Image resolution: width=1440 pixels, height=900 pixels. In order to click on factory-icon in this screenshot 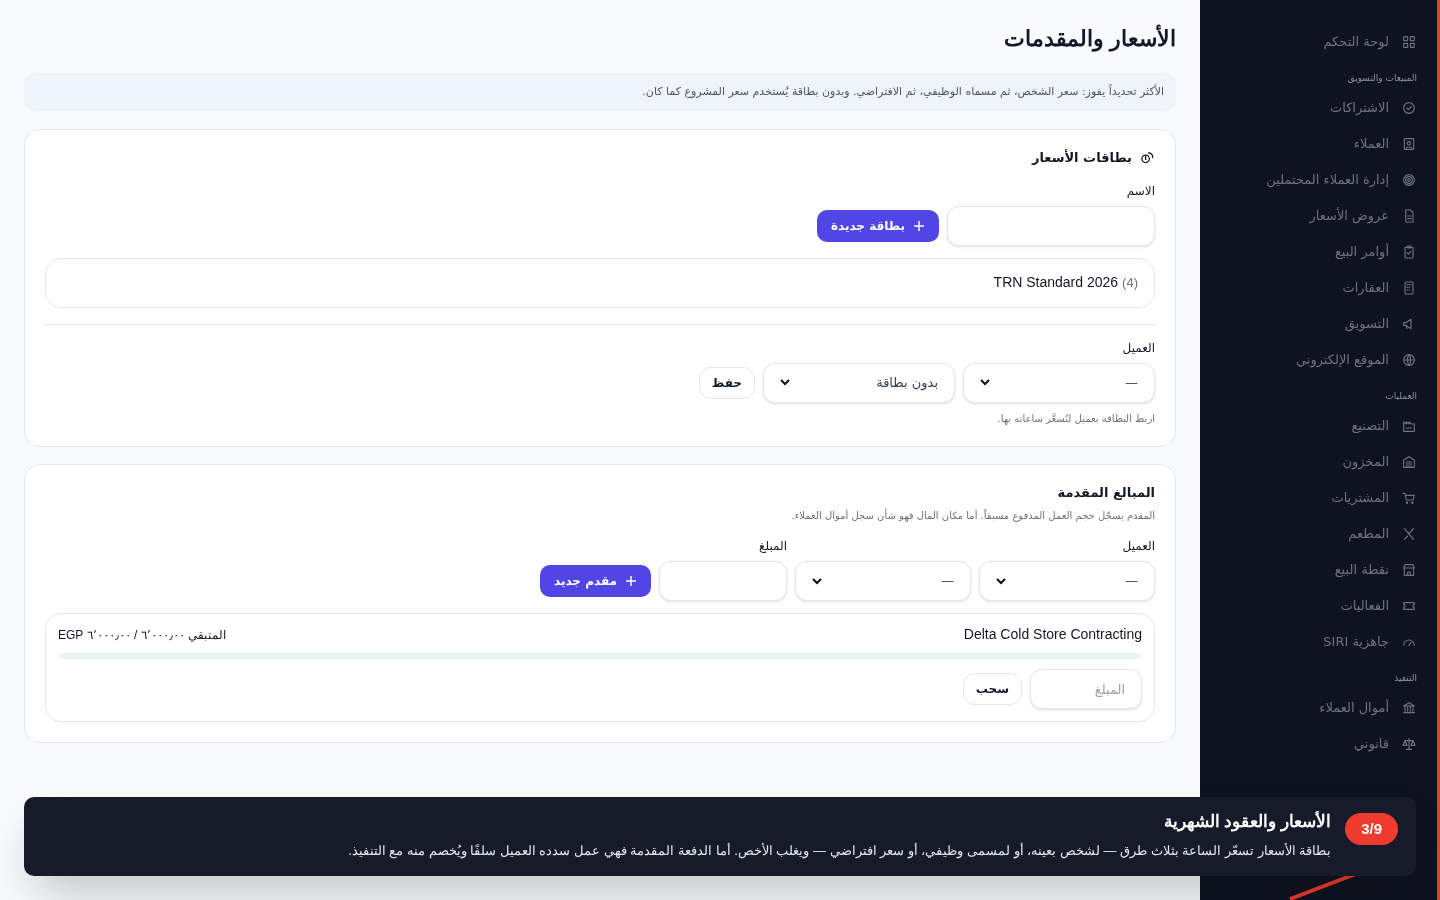, I will do `click(1409, 426)`.